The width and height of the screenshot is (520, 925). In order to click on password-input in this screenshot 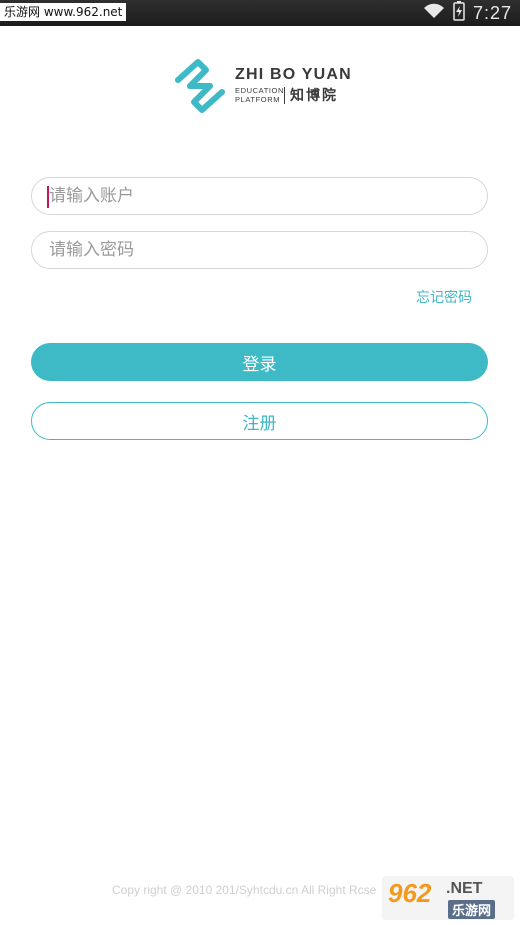, I will do `click(259, 250)`.